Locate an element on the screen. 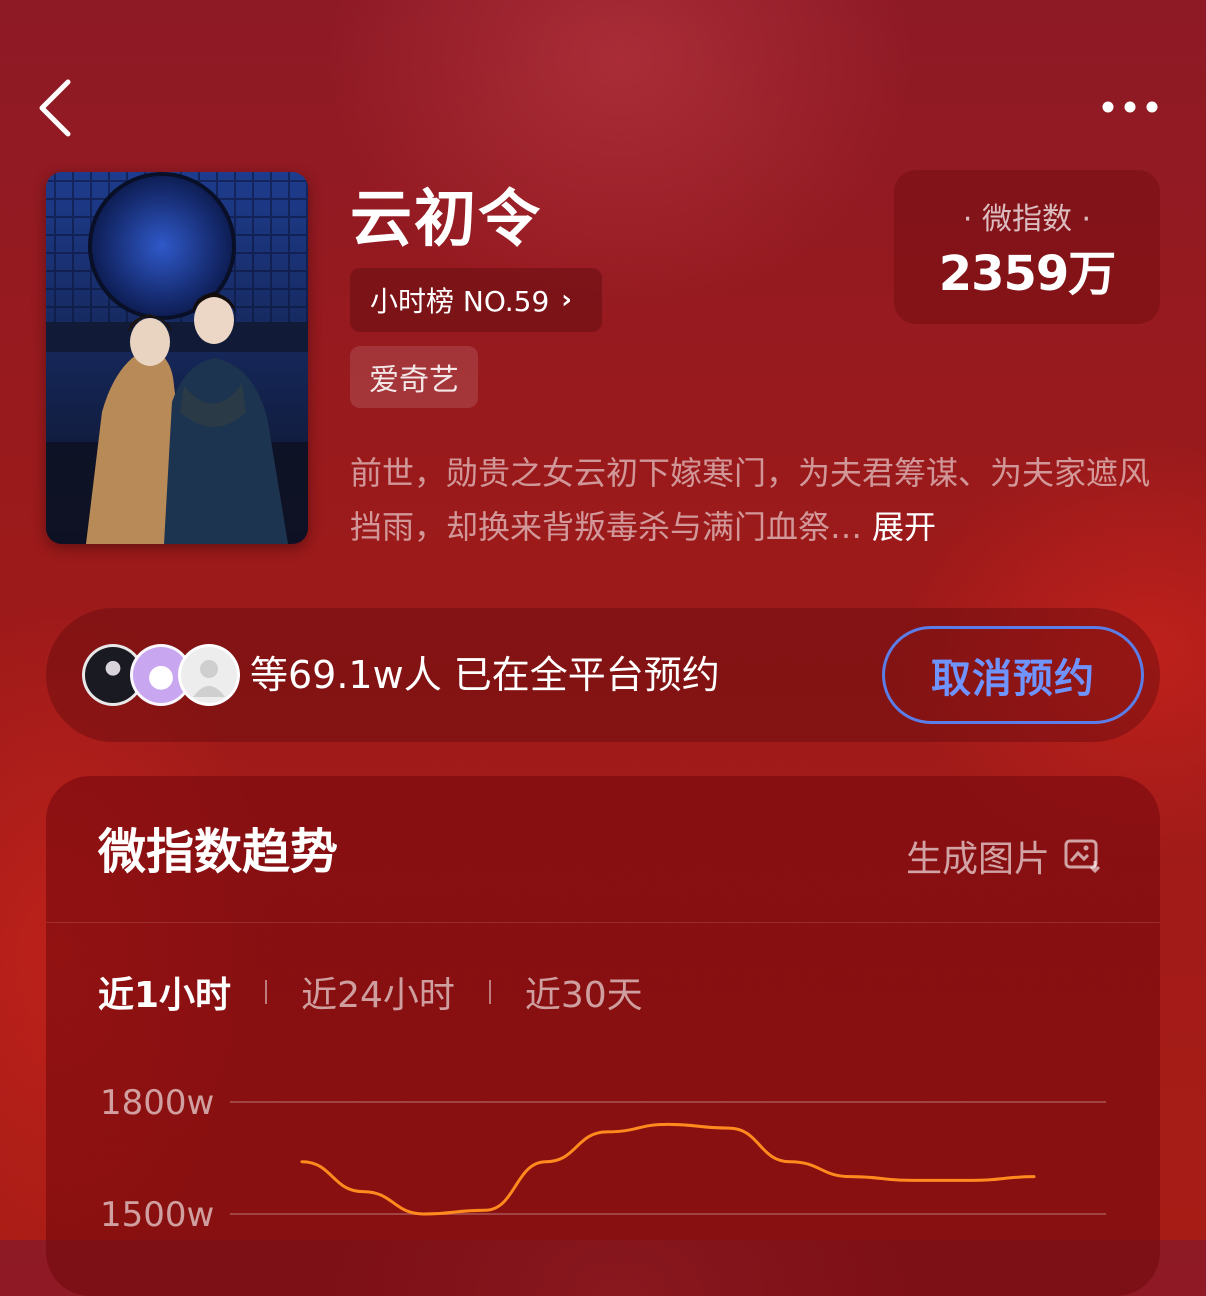 The height and width of the screenshot is (1296, 1206). rank-label: 小时榜 NO.59 is located at coordinates (460, 301).